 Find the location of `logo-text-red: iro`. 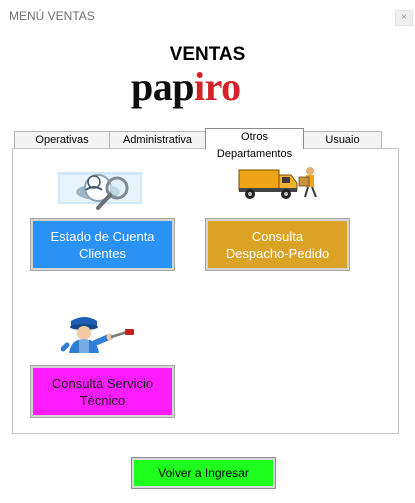

logo-text-red: iro is located at coordinates (217, 86).